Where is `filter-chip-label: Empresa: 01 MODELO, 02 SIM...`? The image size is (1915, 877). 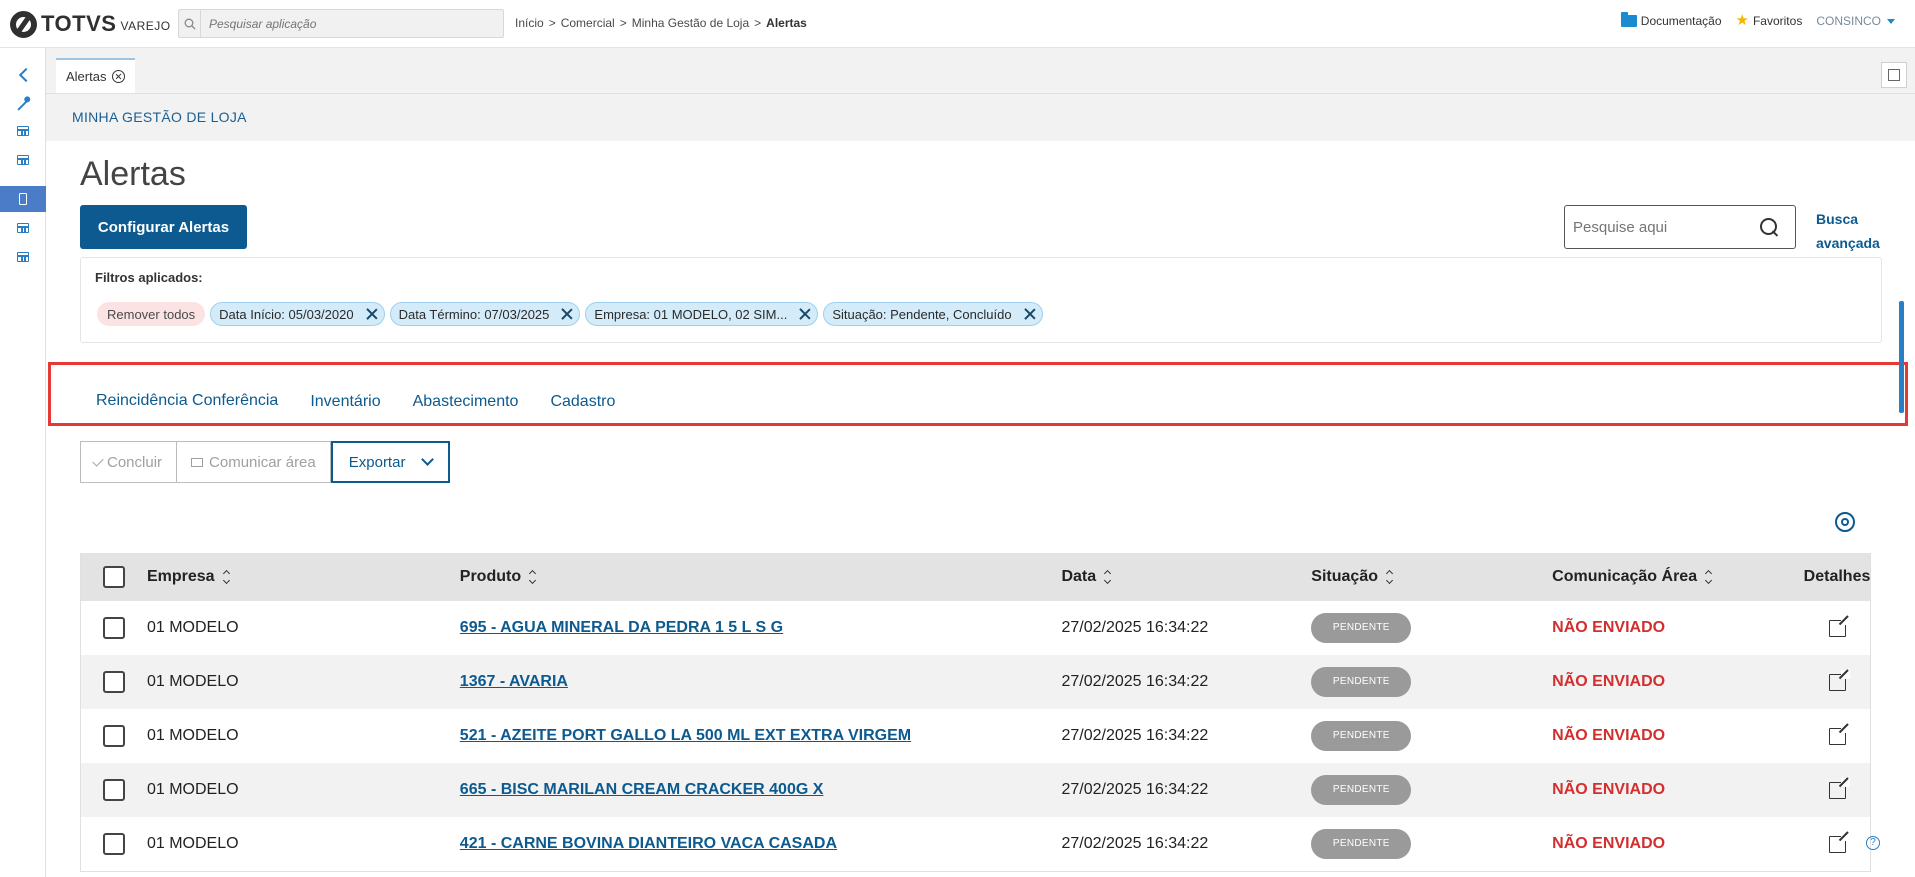
filter-chip-label: Empresa: 01 MODELO, 02 SIM... is located at coordinates (691, 314).